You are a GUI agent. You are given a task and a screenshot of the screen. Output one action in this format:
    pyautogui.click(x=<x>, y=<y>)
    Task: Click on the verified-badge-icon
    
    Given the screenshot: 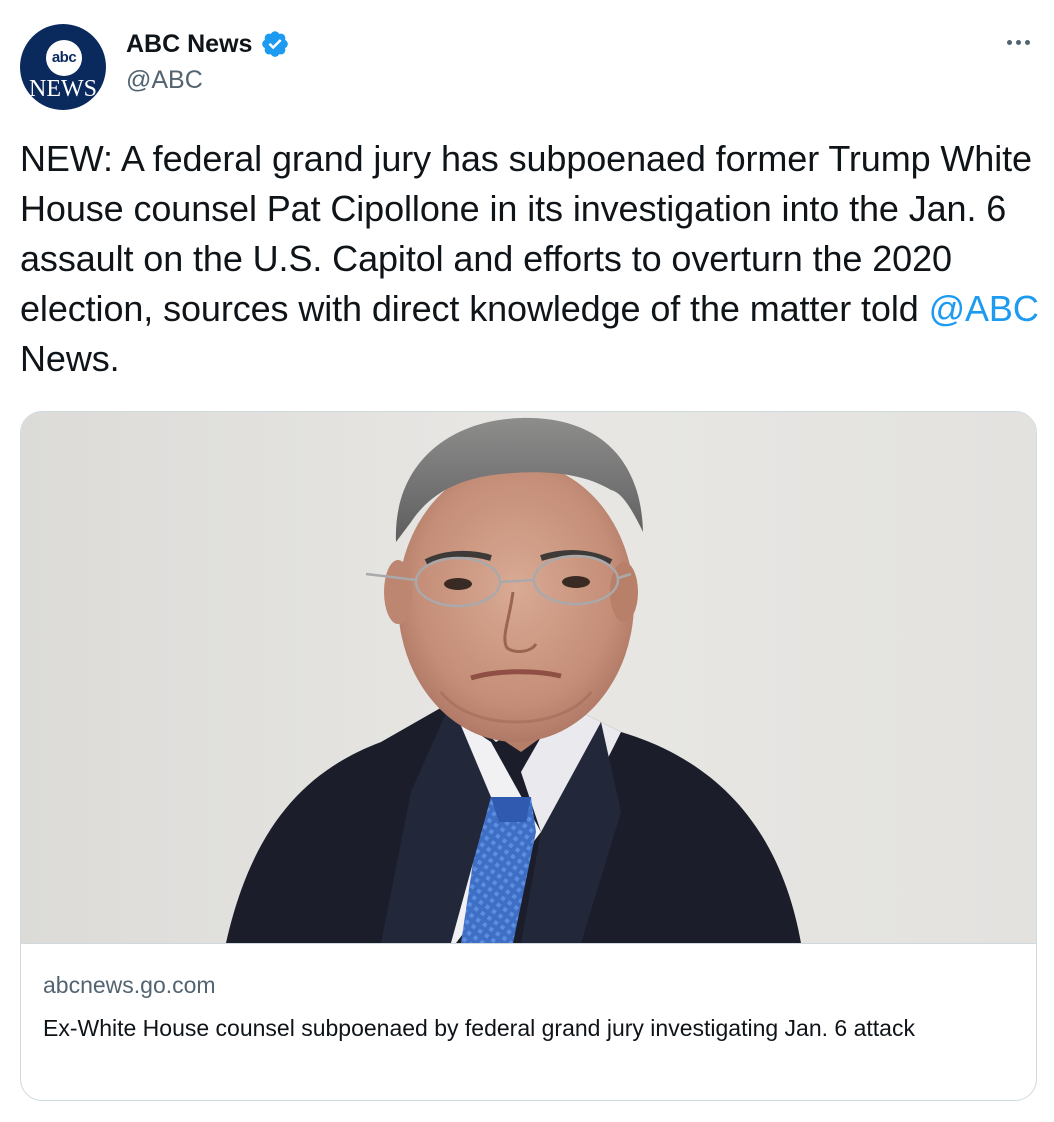 What is the action you would take?
    pyautogui.click(x=275, y=44)
    